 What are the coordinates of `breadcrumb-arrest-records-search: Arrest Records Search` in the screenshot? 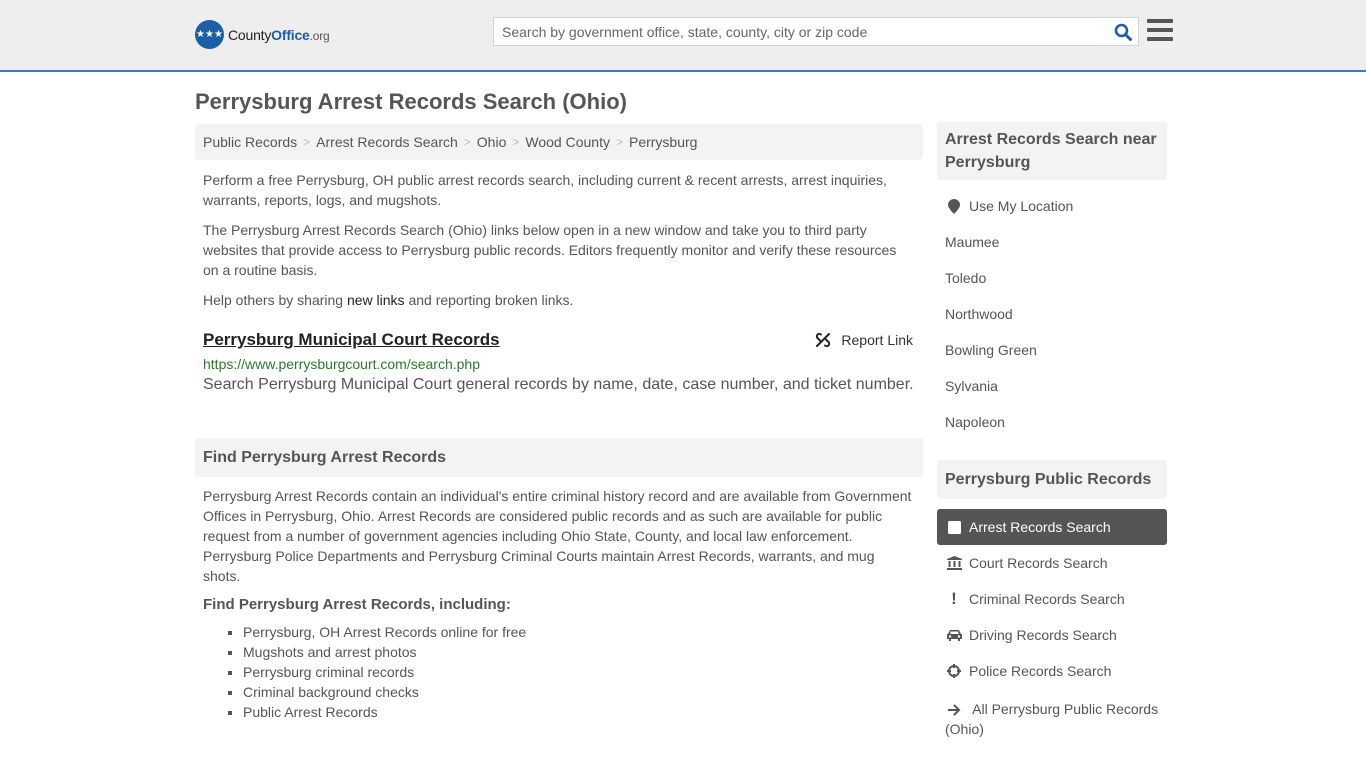 It's located at (387, 142).